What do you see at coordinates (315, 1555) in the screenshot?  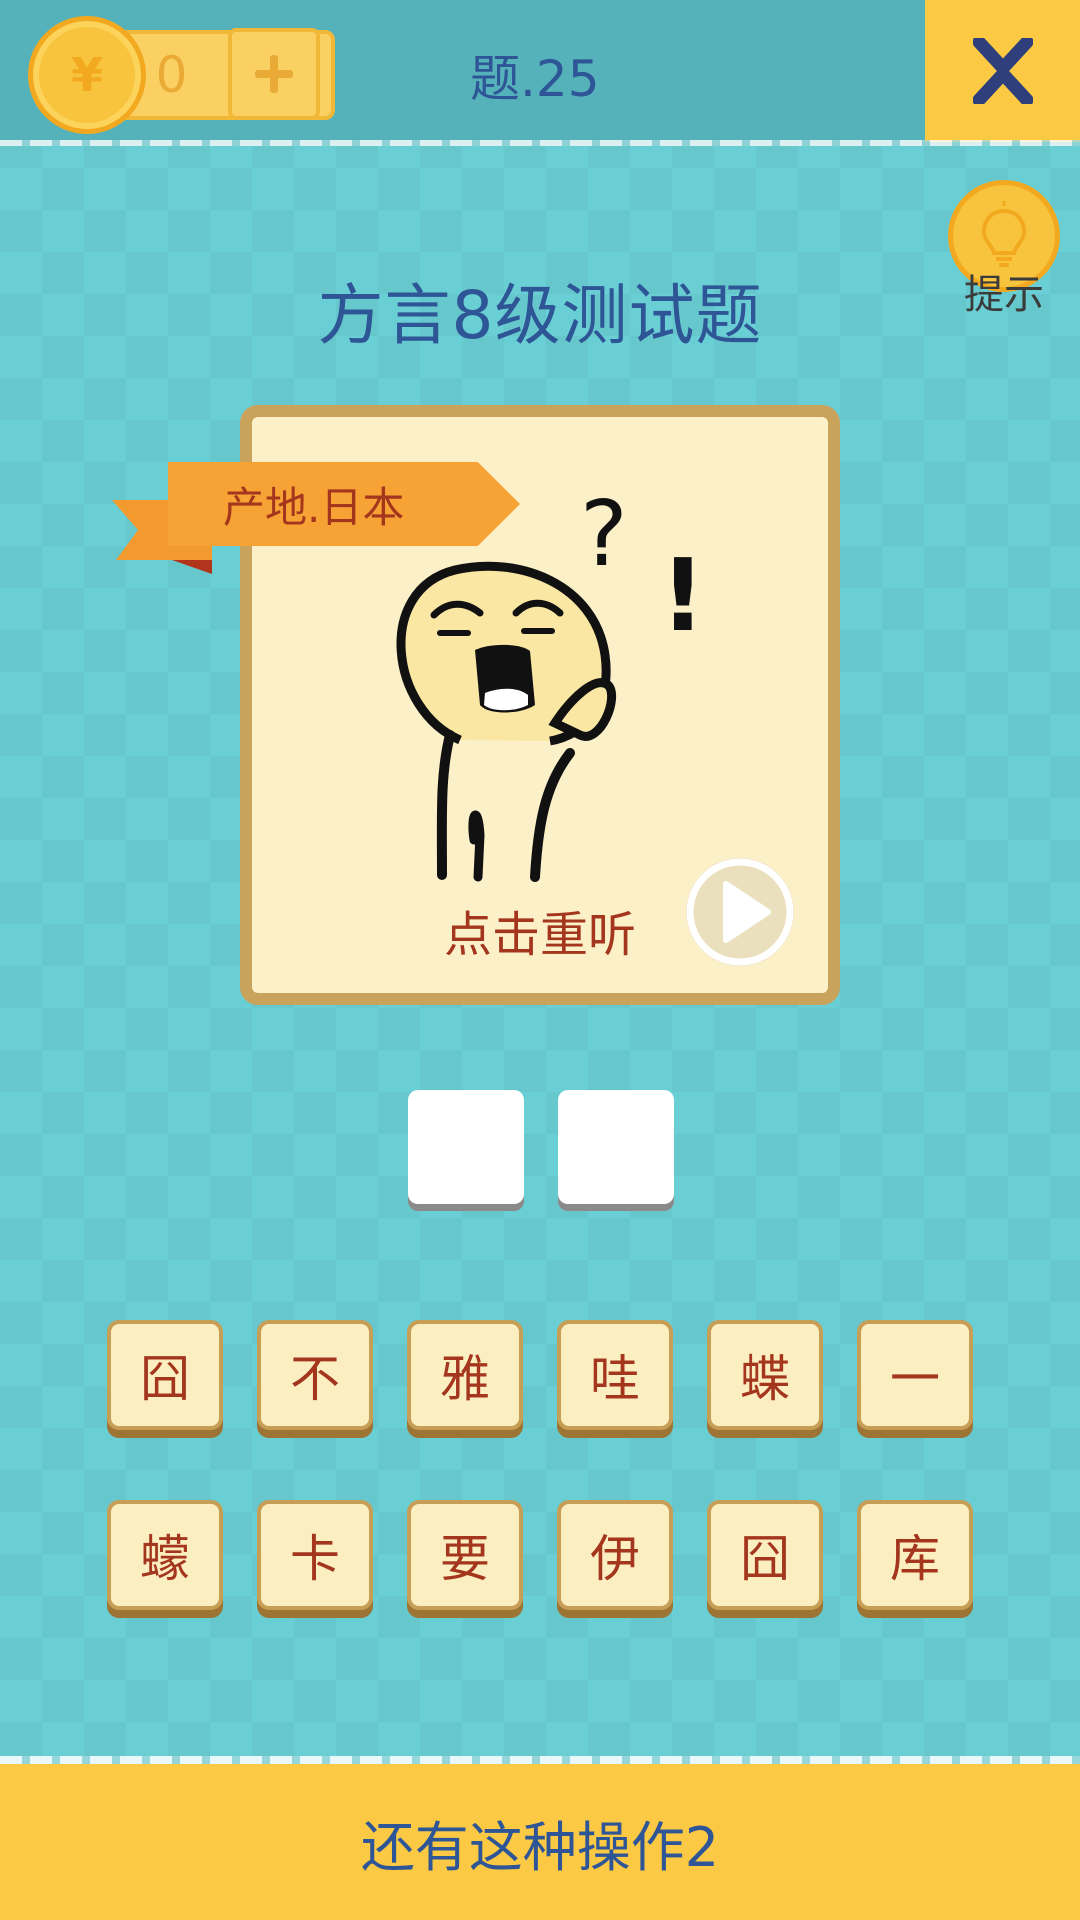 I see `char-tile: 卡` at bounding box center [315, 1555].